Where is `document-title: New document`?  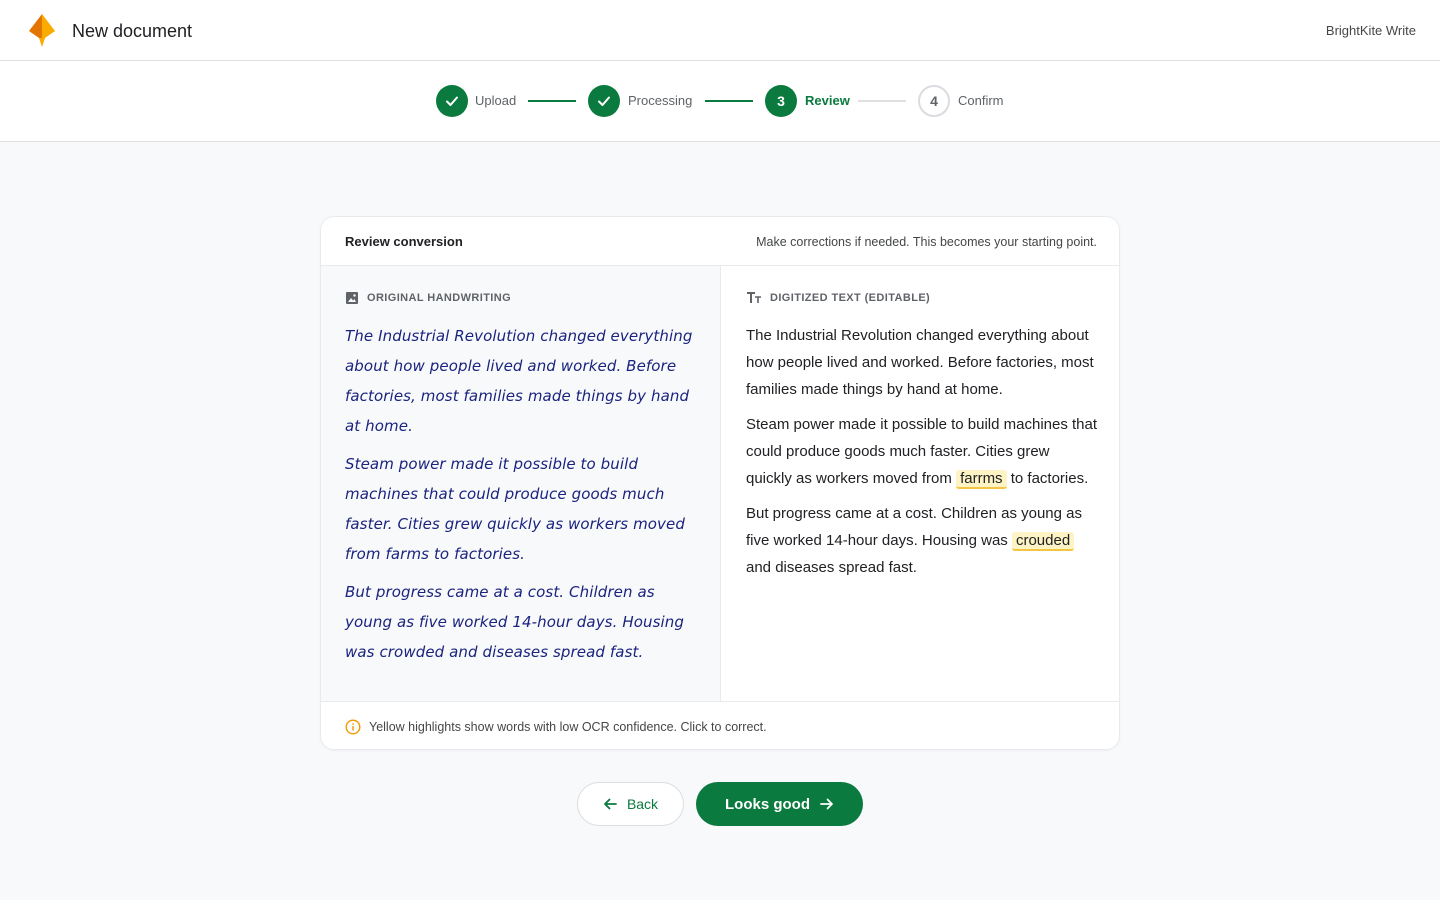 document-title: New document is located at coordinates (132, 31).